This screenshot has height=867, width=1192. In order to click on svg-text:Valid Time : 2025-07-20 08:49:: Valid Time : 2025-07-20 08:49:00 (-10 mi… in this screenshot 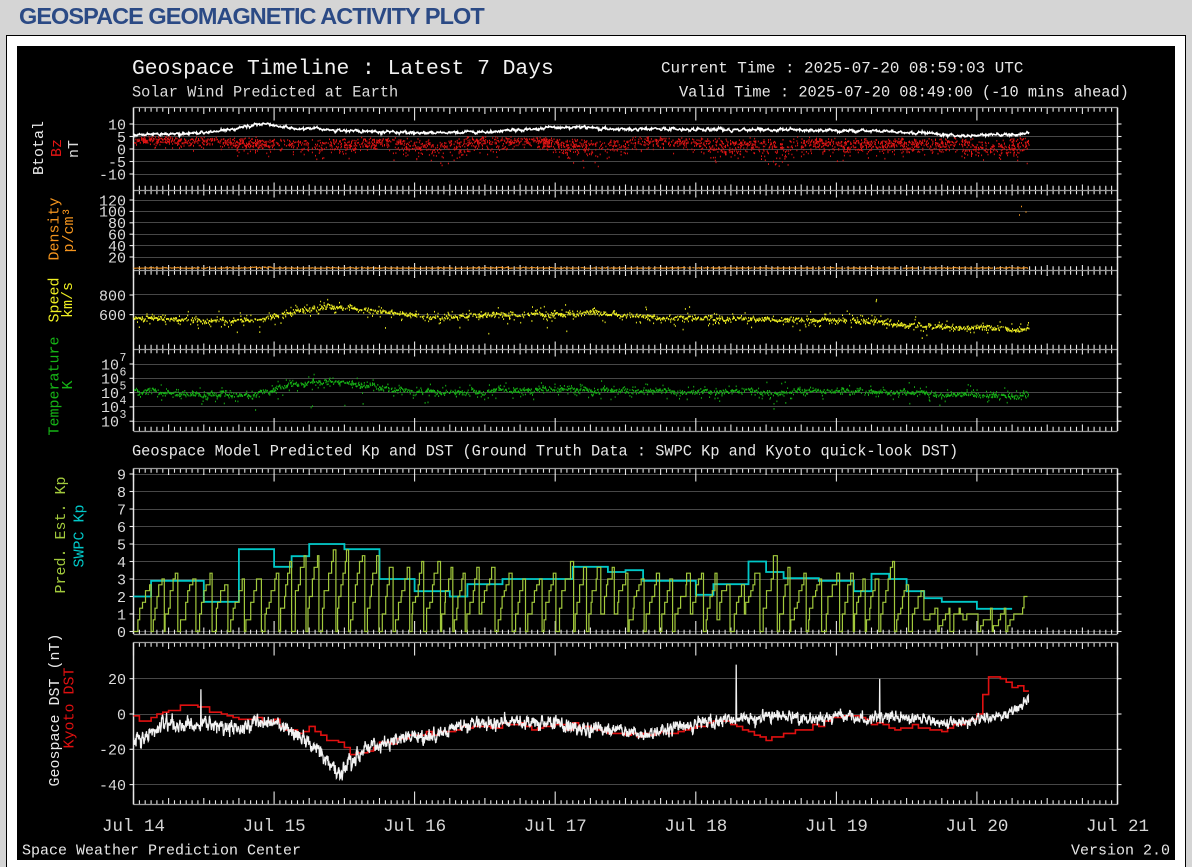, I will do `click(904, 93)`.